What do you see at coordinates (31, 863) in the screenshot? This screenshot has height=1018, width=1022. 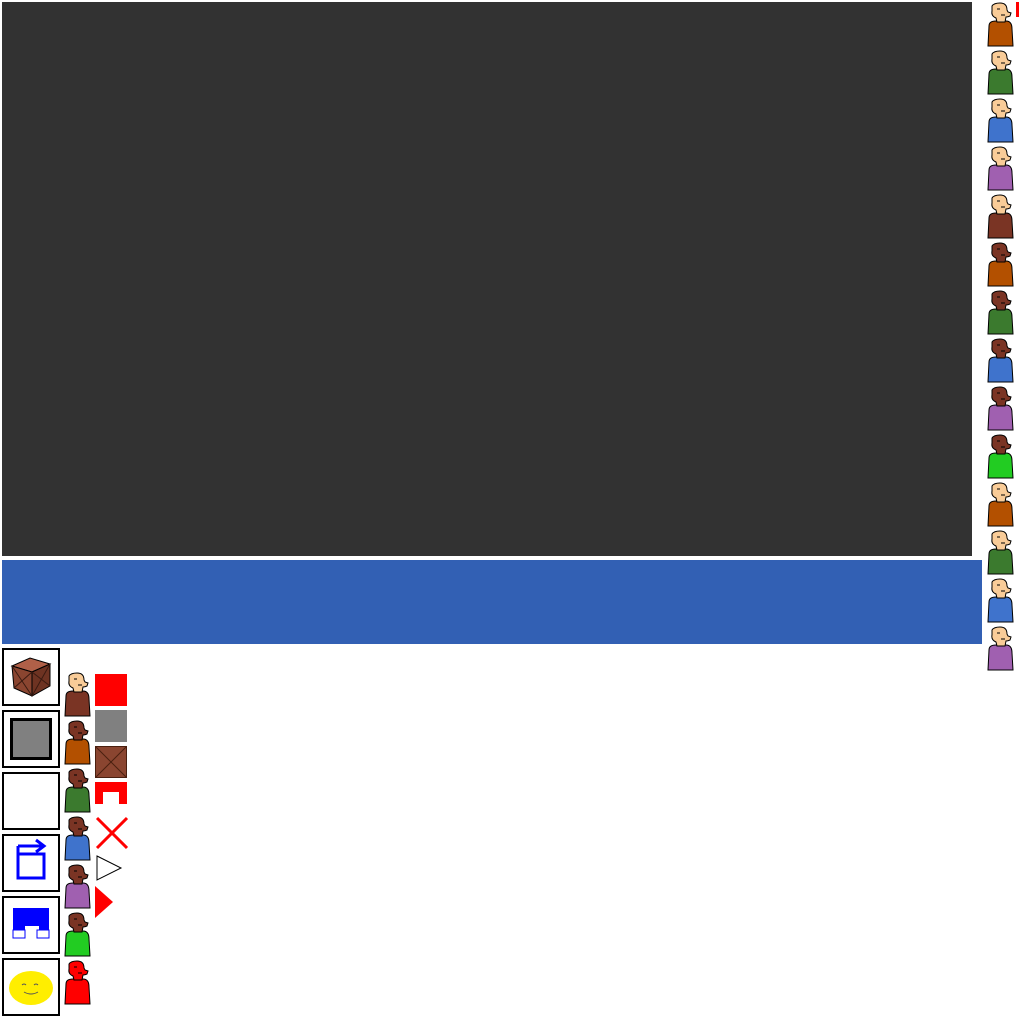 I see `rotate-tool` at bounding box center [31, 863].